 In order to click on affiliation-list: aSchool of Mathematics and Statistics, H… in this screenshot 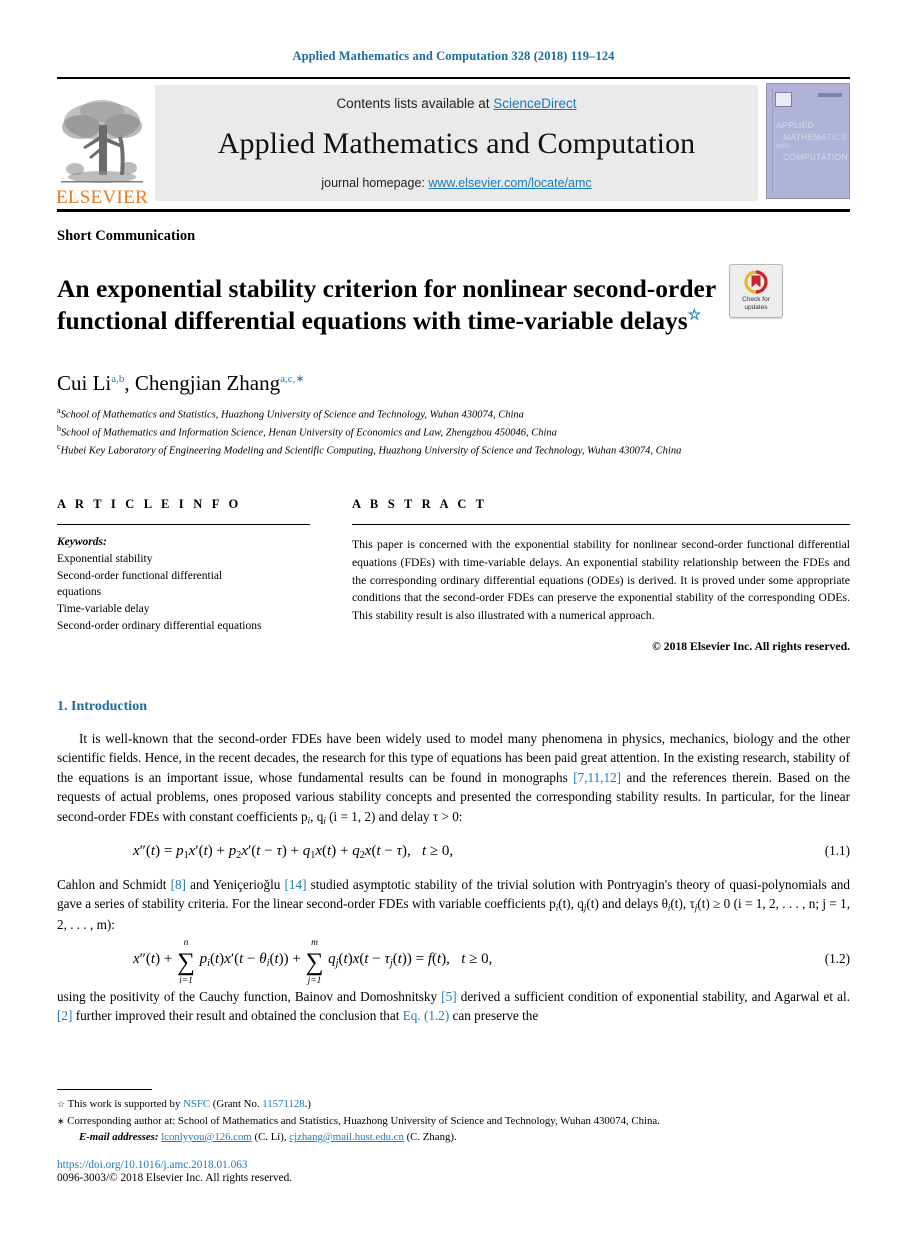, I will do `click(453, 432)`.